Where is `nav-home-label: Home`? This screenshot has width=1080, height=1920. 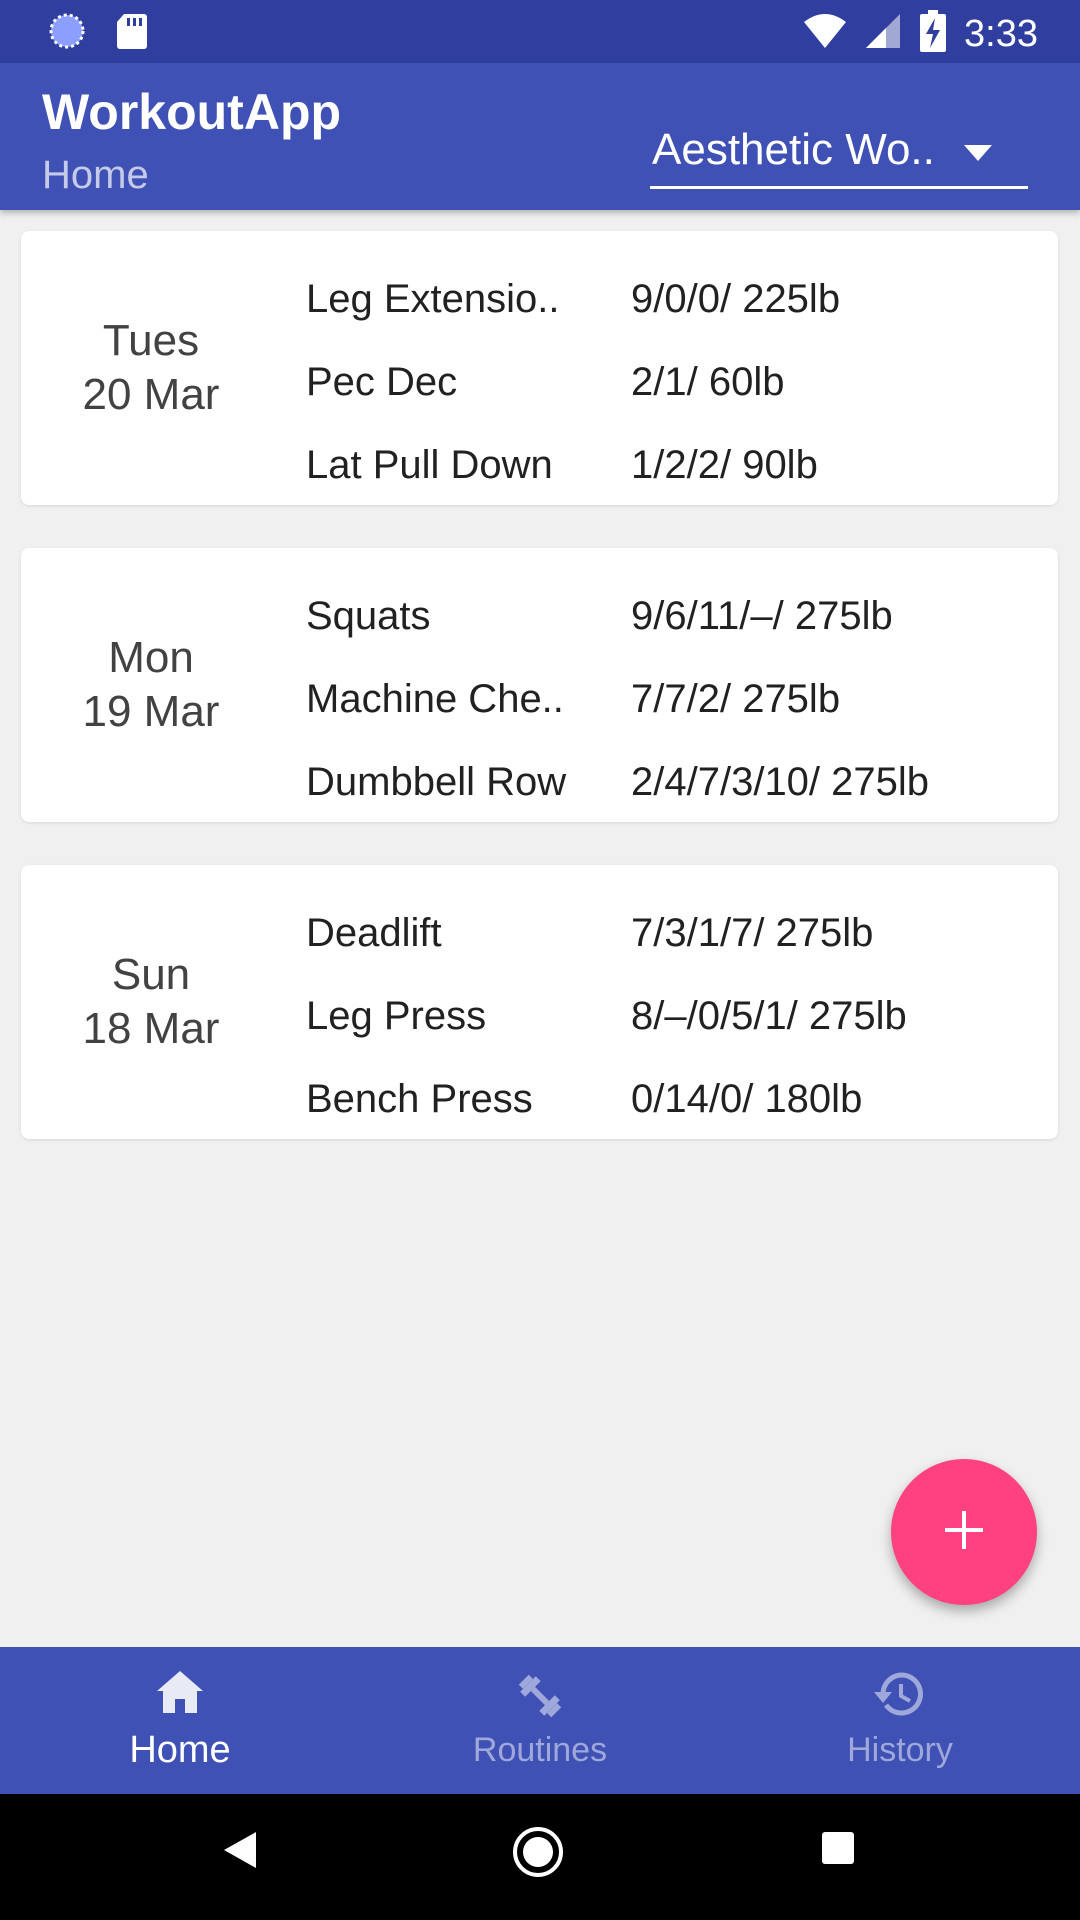 nav-home-label: Home is located at coordinates (180, 1750).